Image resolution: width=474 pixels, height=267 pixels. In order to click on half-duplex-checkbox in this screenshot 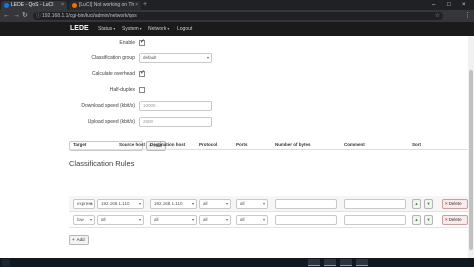, I will do `click(142, 89)`.